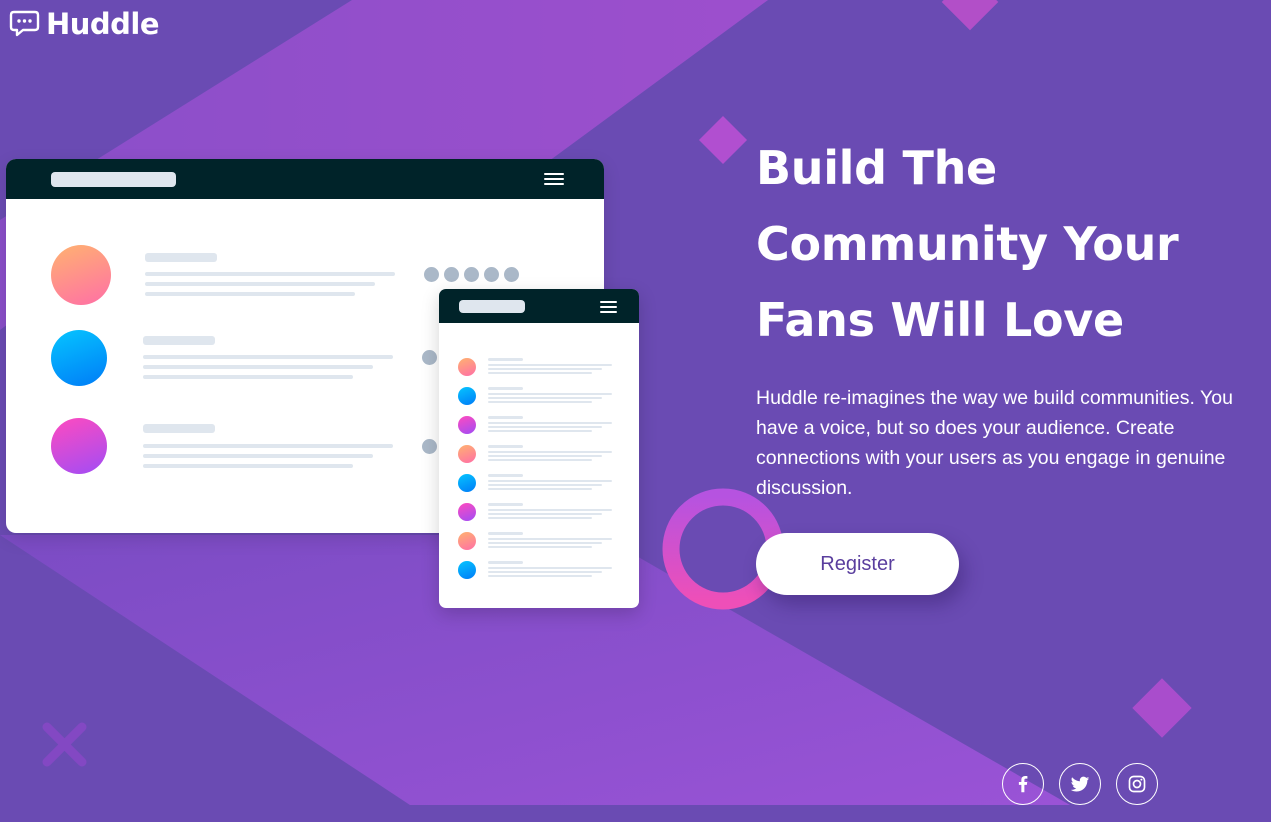 This screenshot has width=1271, height=822. What do you see at coordinates (103, 24) in the screenshot?
I see `brand-name: Huddle` at bounding box center [103, 24].